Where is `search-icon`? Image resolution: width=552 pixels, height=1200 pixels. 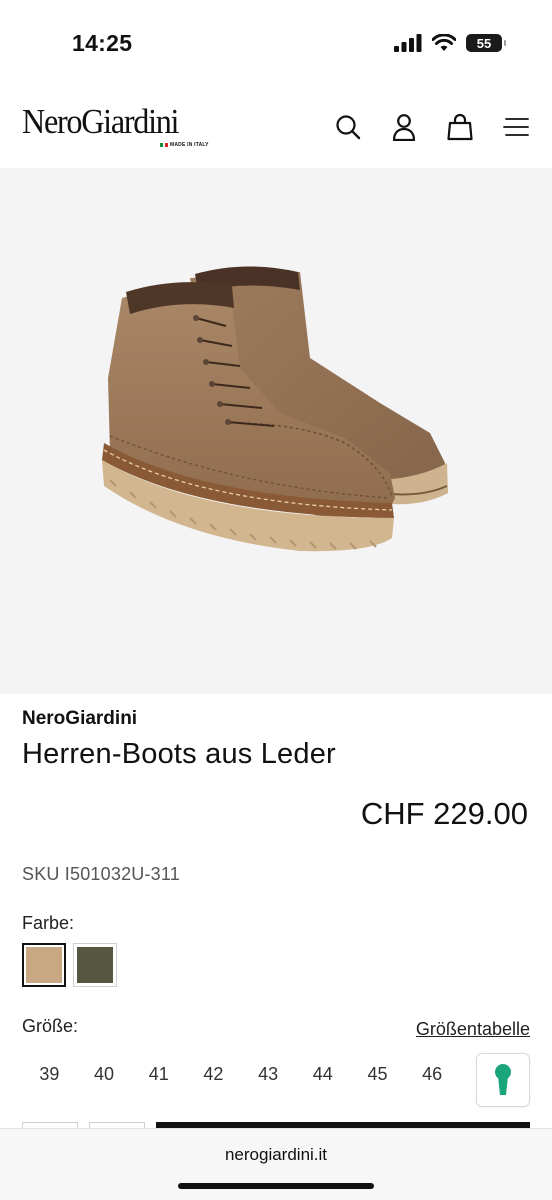 search-icon is located at coordinates (348, 127).